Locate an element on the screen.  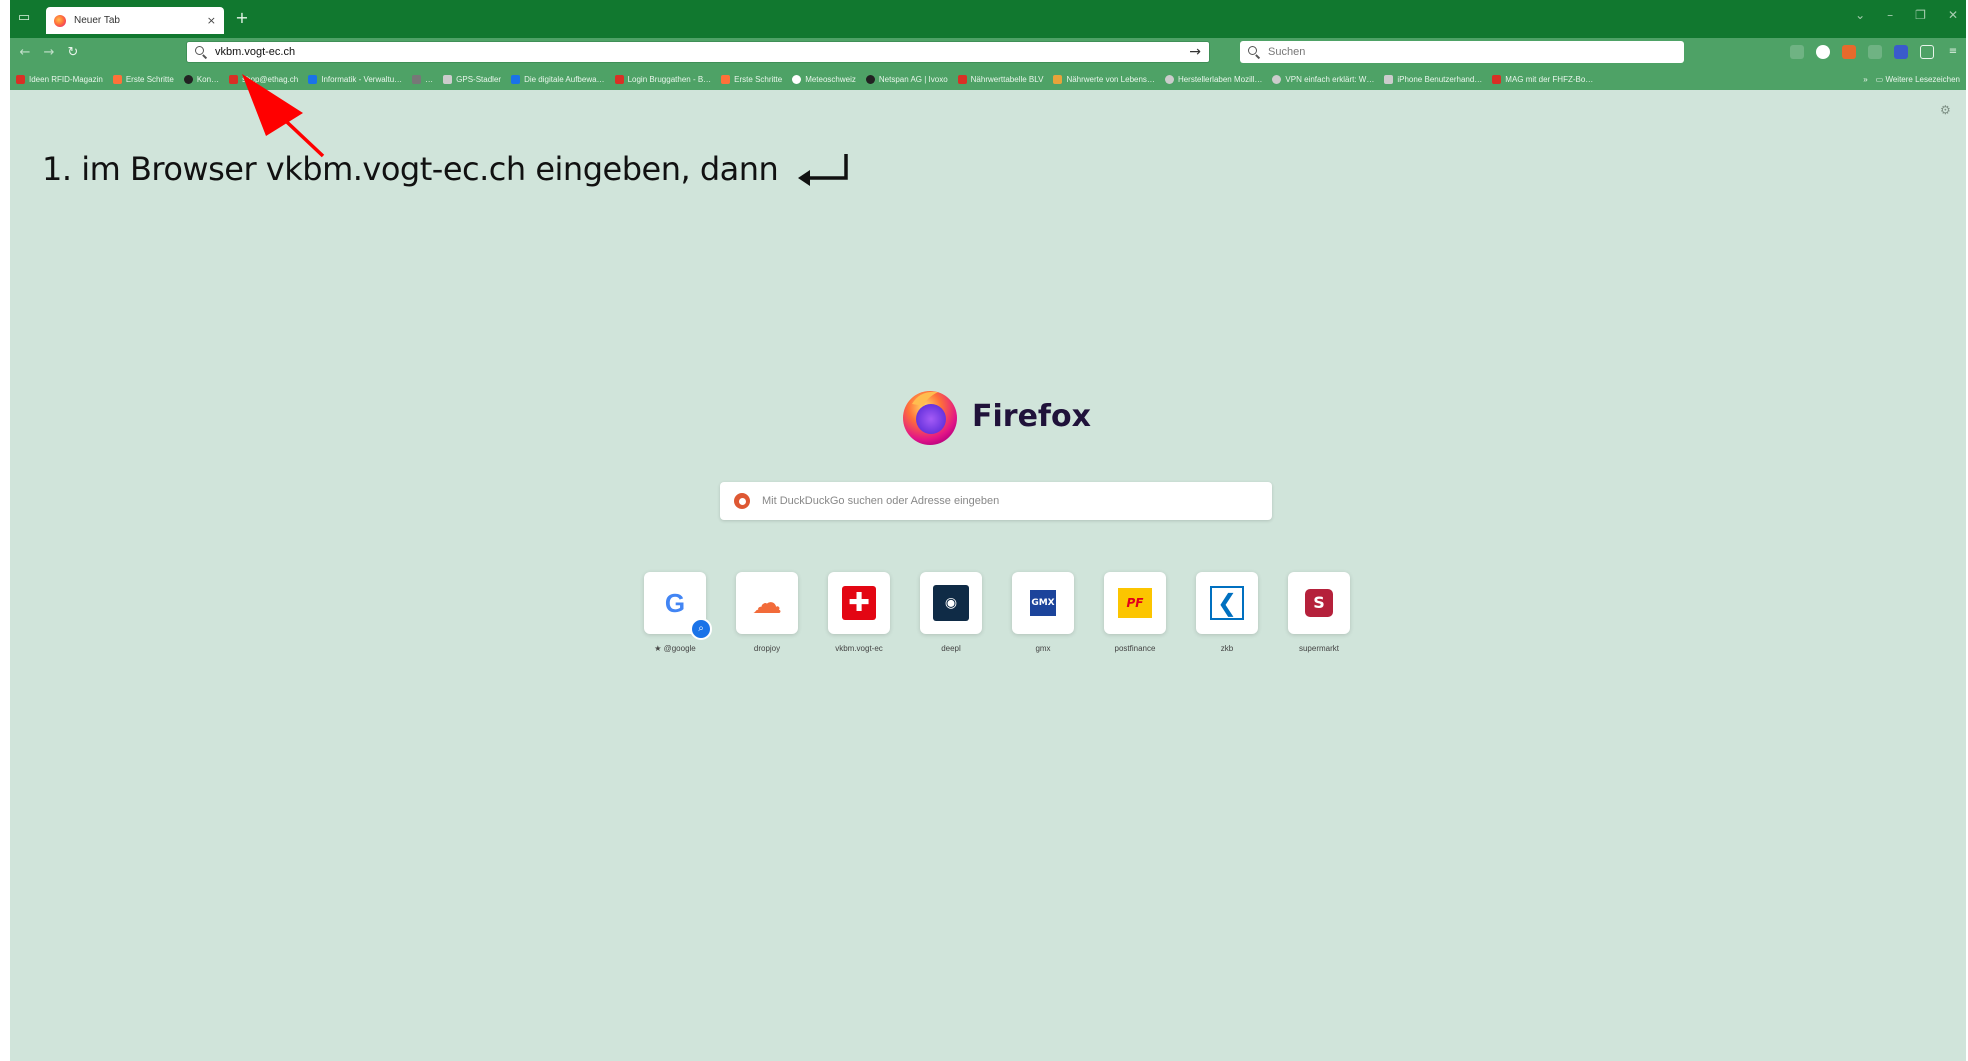
bookmark-item: Nährwerttabelle BLV is located at coordinates (1000, 79).